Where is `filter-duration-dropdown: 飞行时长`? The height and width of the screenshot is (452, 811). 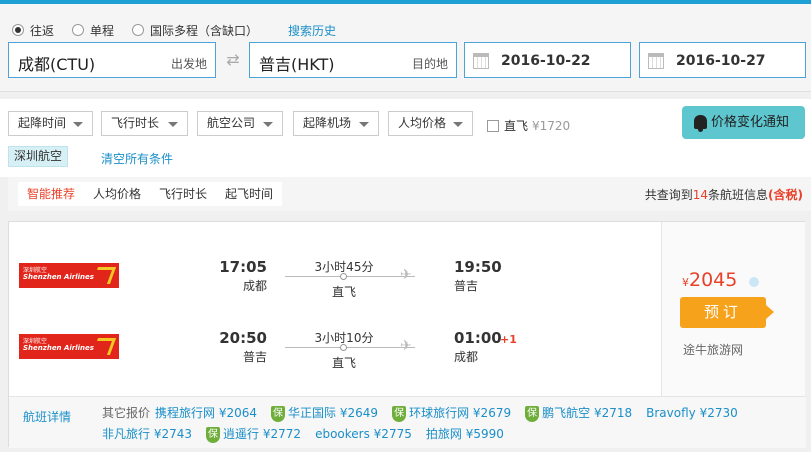
filter-duration-dropdown: 飞行时长 is located at coordinates (144, 123).